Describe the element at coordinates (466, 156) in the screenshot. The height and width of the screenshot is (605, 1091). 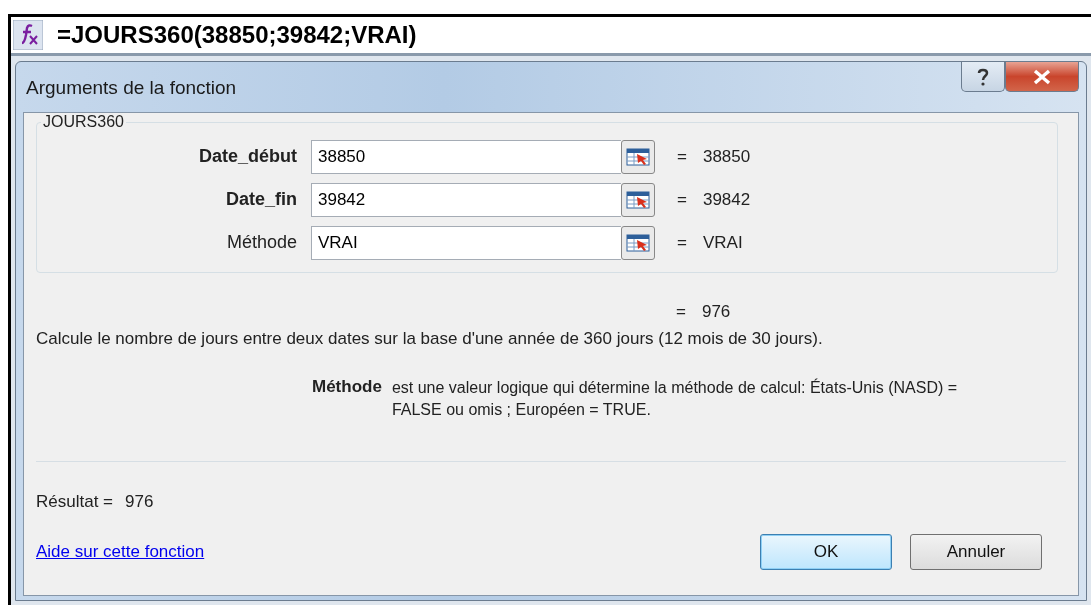
I see `argument-field: 38850` at that location.